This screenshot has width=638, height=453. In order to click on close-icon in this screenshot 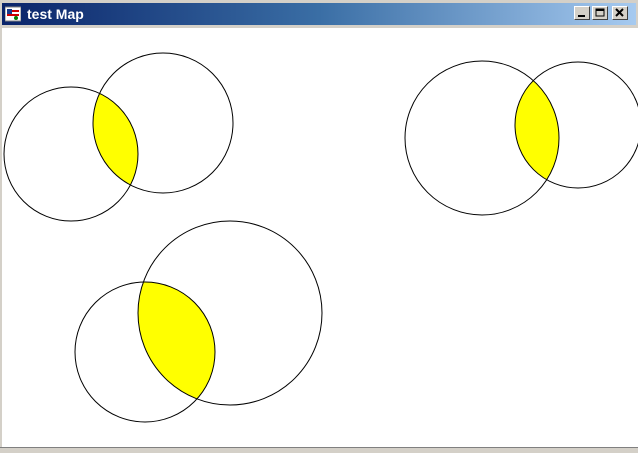, I will do `click(619, 12)`.